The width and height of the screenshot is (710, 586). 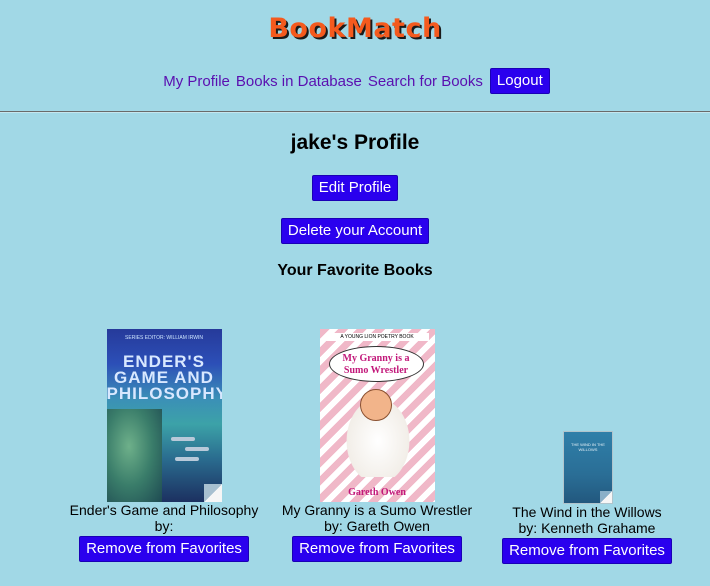 I want to click on book-title: Ender's Game and Philosophy, so click(x=164, y=510).